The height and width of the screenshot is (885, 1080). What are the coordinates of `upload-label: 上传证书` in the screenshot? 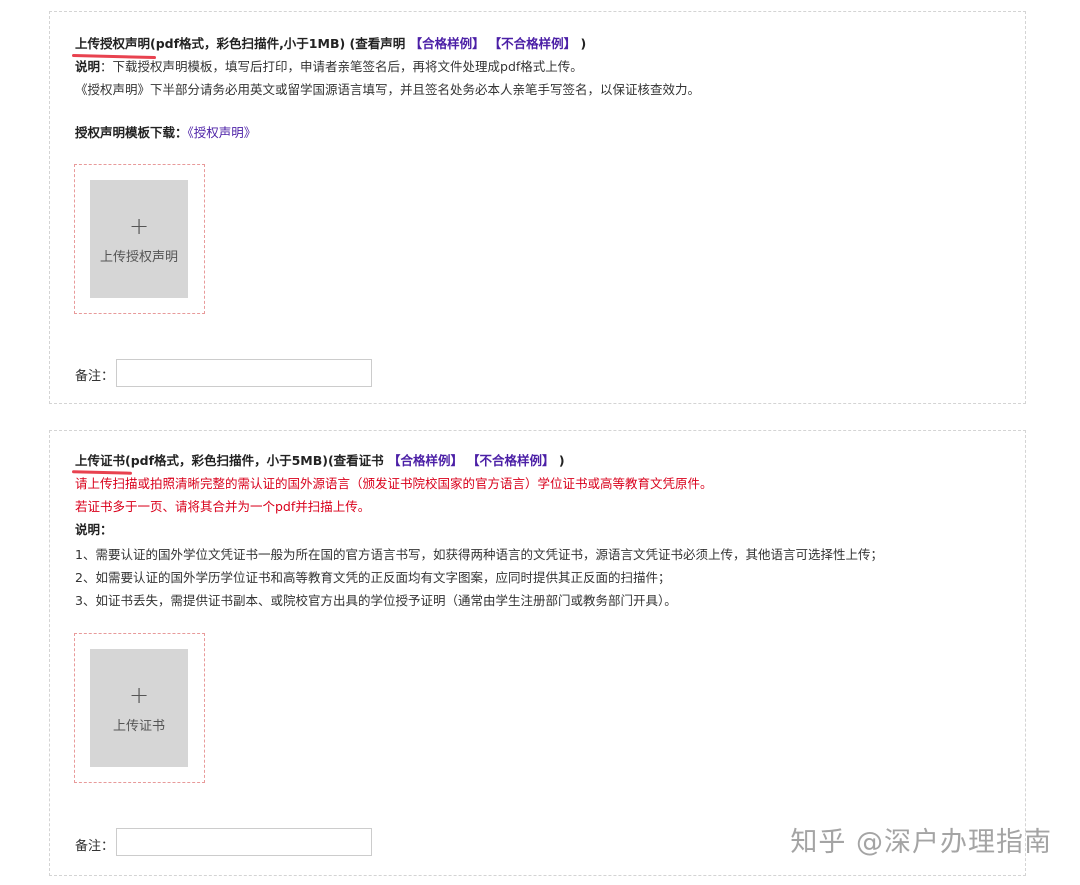 It's located at (138, 726).